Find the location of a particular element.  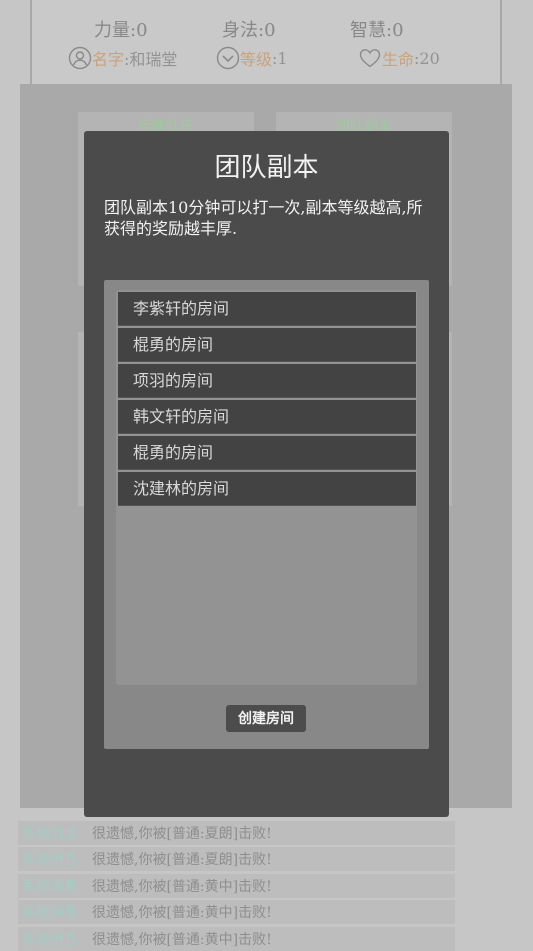

level-value: :1 is located at coordinates (280, 58).